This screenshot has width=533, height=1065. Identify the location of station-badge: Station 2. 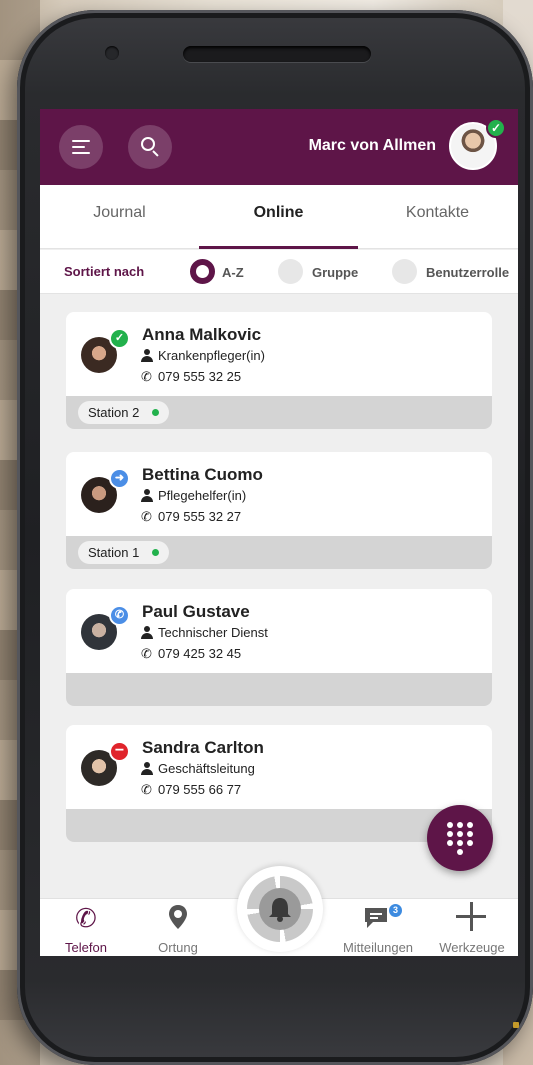
(124, 412).